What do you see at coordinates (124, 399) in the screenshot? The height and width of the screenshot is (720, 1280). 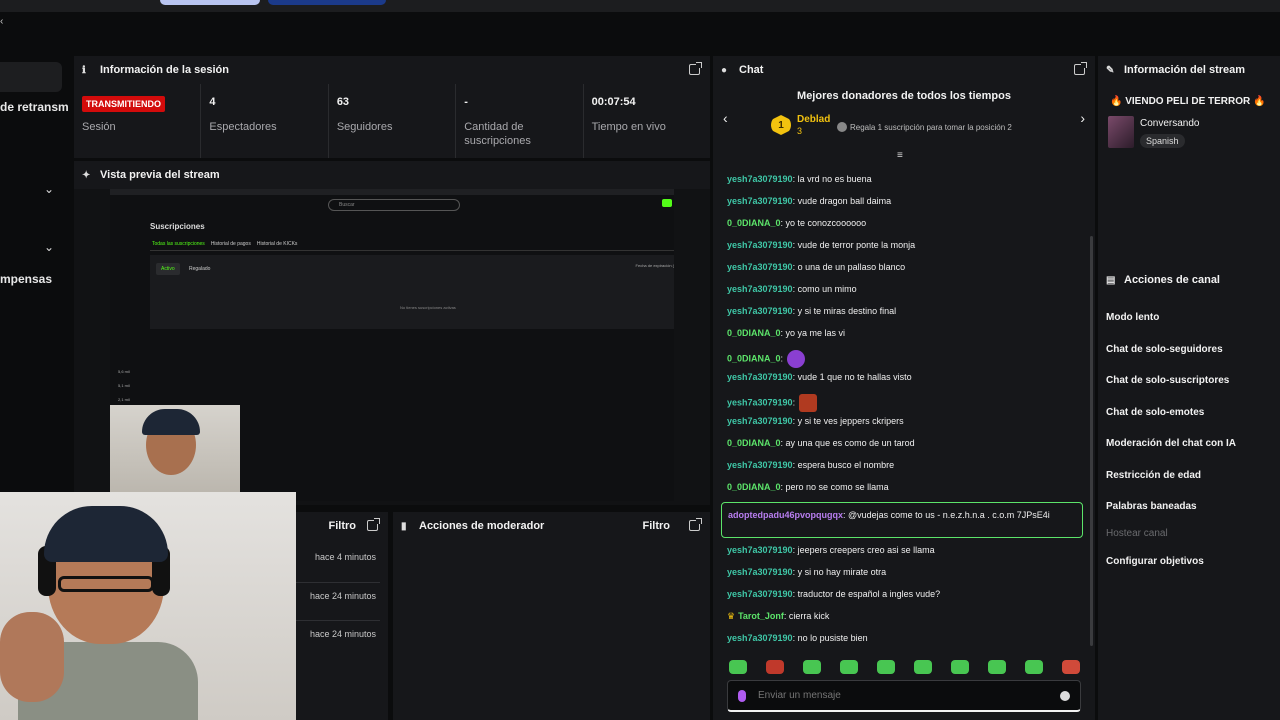 I see `preview-side-stat: 2,1 mil` at bounding box center [124, 399].